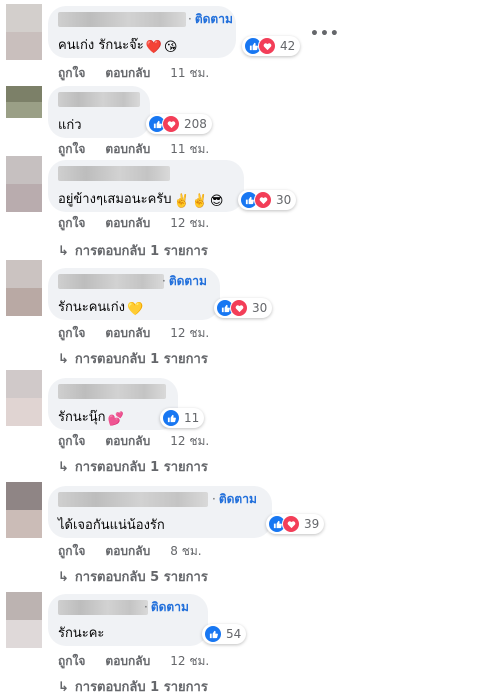  I want to click on comment-bubble: รักนะนุ๊ก 💕, so click(113, 404).